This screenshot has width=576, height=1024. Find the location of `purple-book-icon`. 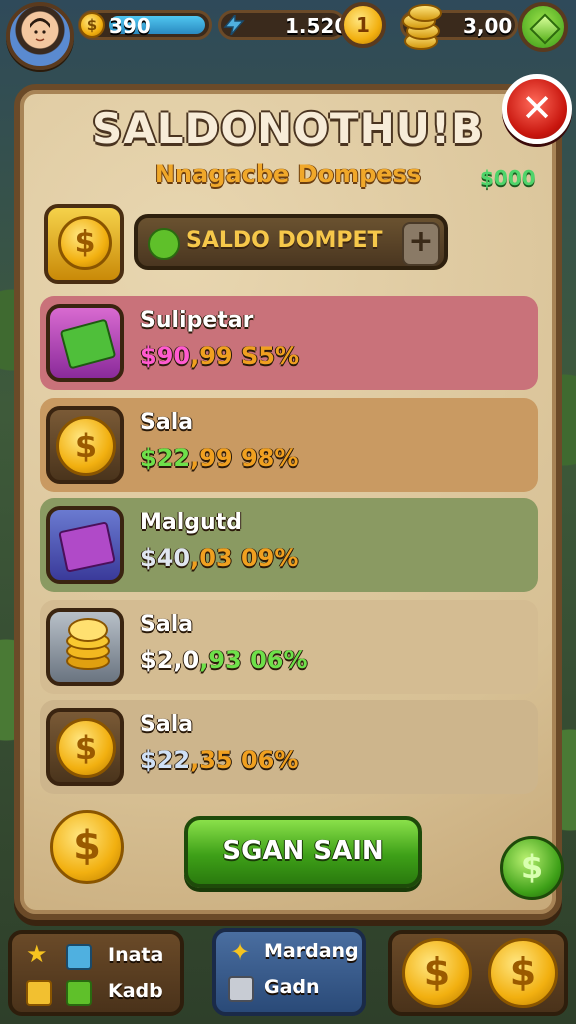

purple-book-icon is located at coordinates (85, 545).